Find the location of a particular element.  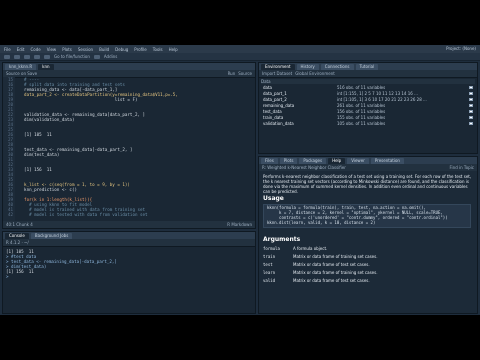

variable-name: train_data is located at coordinates (273, 117).